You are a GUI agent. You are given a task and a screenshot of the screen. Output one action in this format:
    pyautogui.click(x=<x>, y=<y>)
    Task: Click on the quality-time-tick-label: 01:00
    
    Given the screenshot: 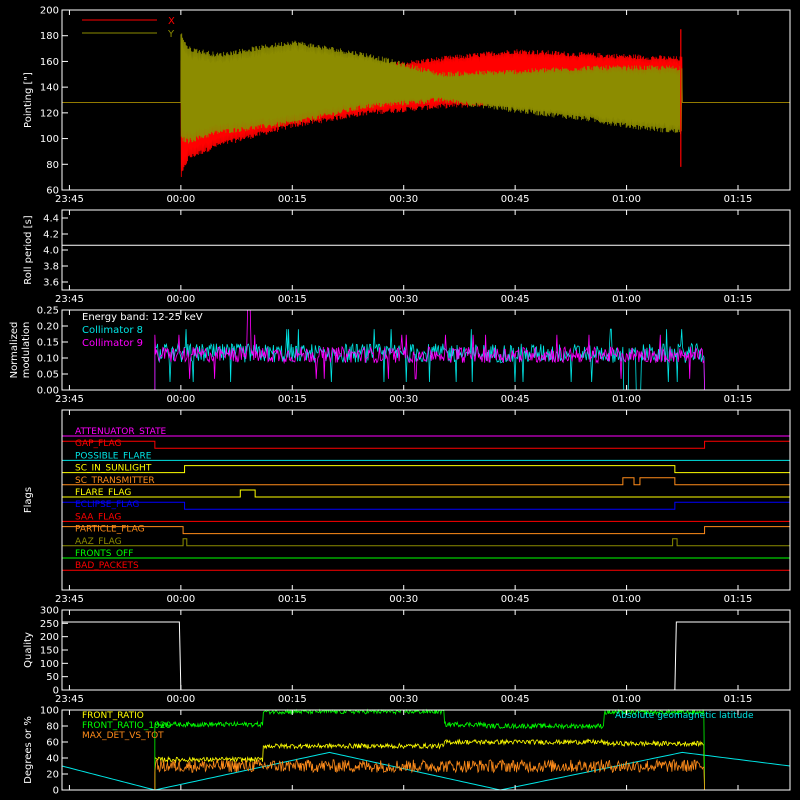 What is the action you would take?
    pyautogui.click(x=626, y=699)
    